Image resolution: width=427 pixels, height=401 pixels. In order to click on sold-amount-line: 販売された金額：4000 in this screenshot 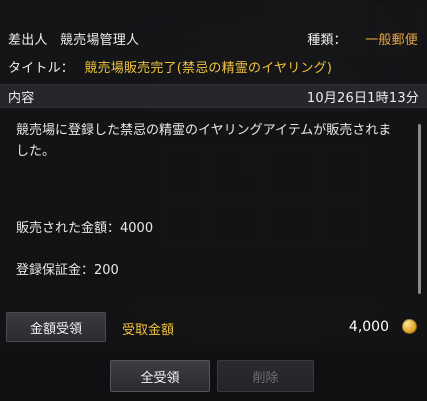, I will do `click(85, 228)`.